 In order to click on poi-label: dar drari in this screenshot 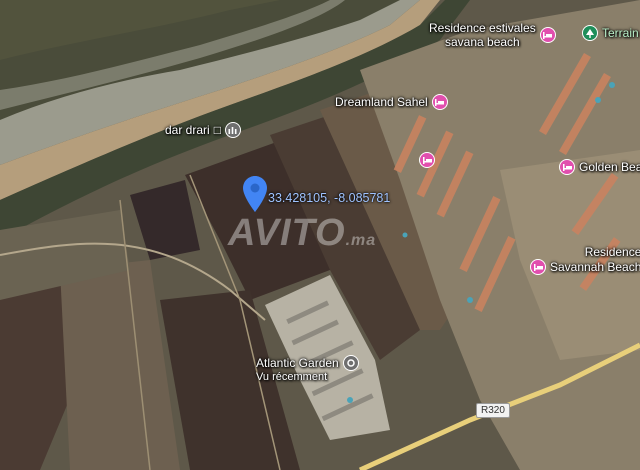, I will do `click(187, 130)`.